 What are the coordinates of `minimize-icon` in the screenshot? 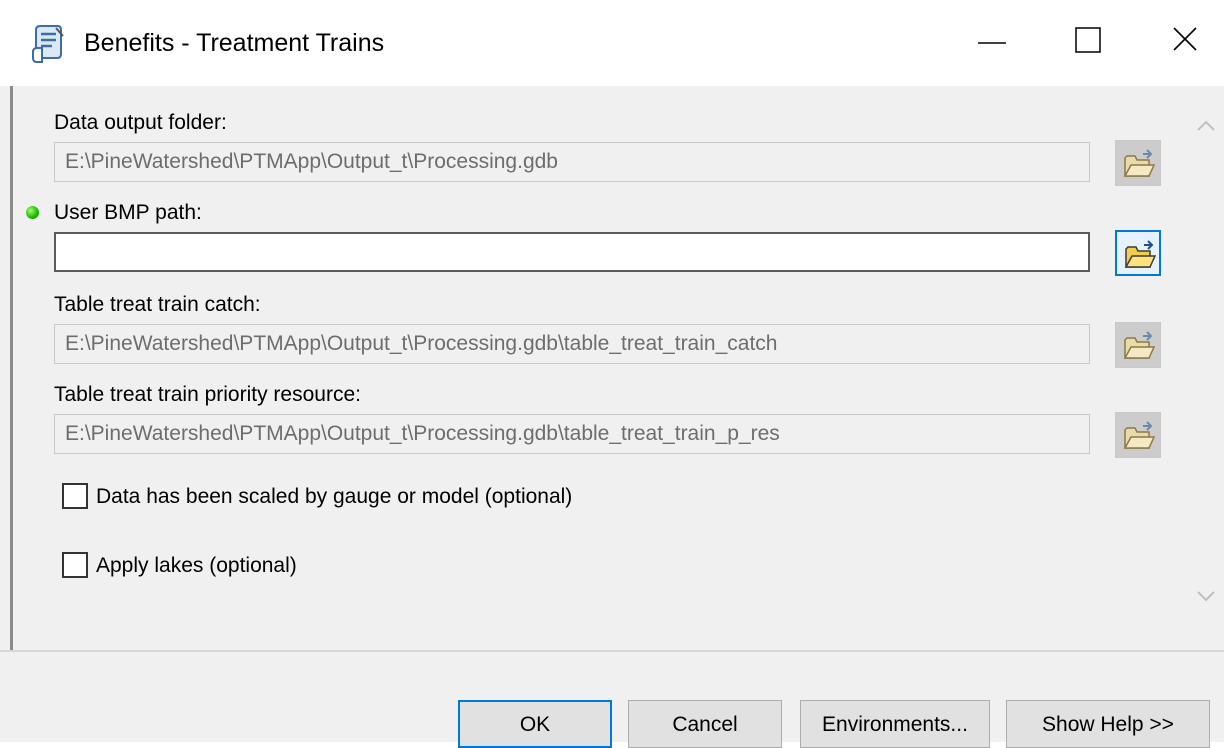 It's located at (992, 43).